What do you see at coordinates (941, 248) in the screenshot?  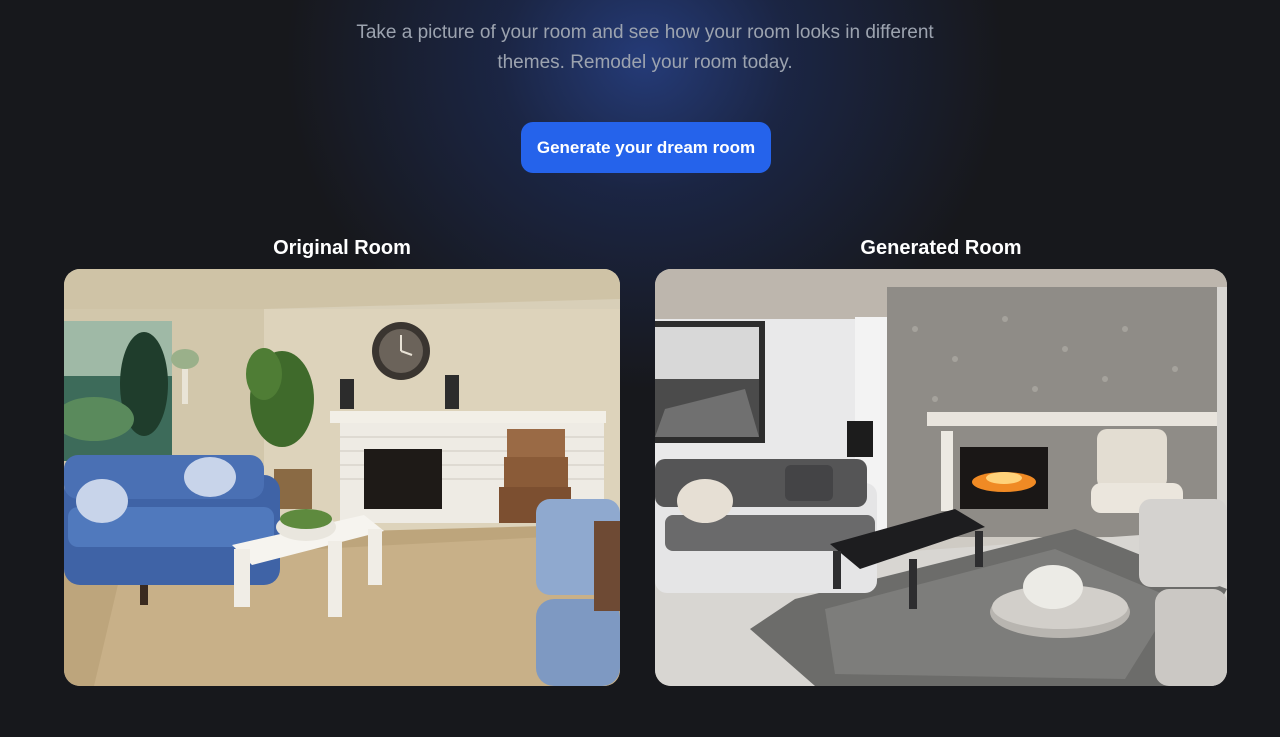 I see `generated-room-heading: Generated Room` at bounding box center [941, 248].